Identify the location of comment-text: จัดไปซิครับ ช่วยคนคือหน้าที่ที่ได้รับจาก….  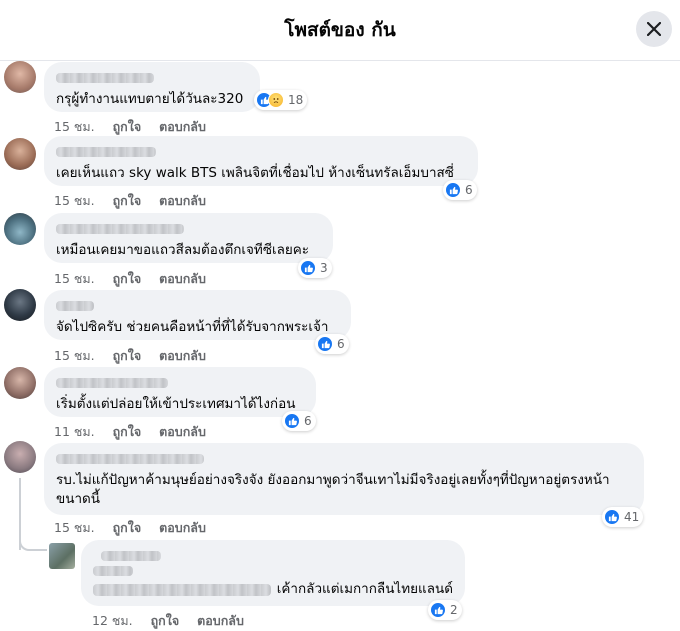
(192, 327).